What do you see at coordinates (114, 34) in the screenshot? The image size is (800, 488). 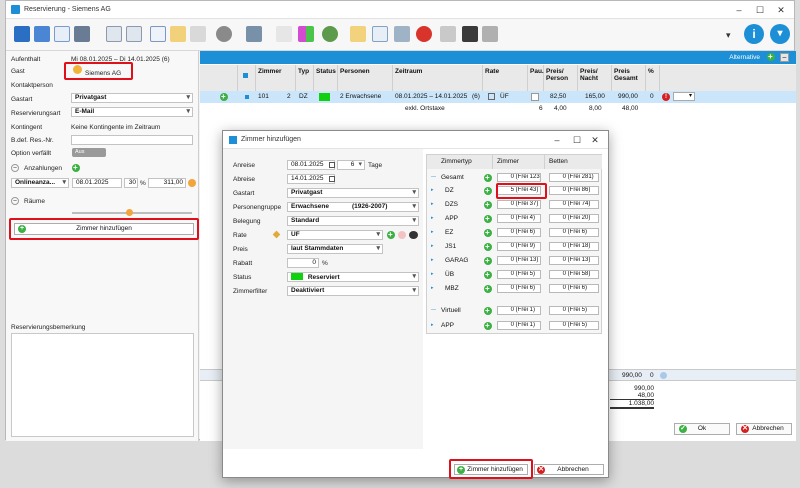 I see `card-icon` at bounding box center [114, 34].